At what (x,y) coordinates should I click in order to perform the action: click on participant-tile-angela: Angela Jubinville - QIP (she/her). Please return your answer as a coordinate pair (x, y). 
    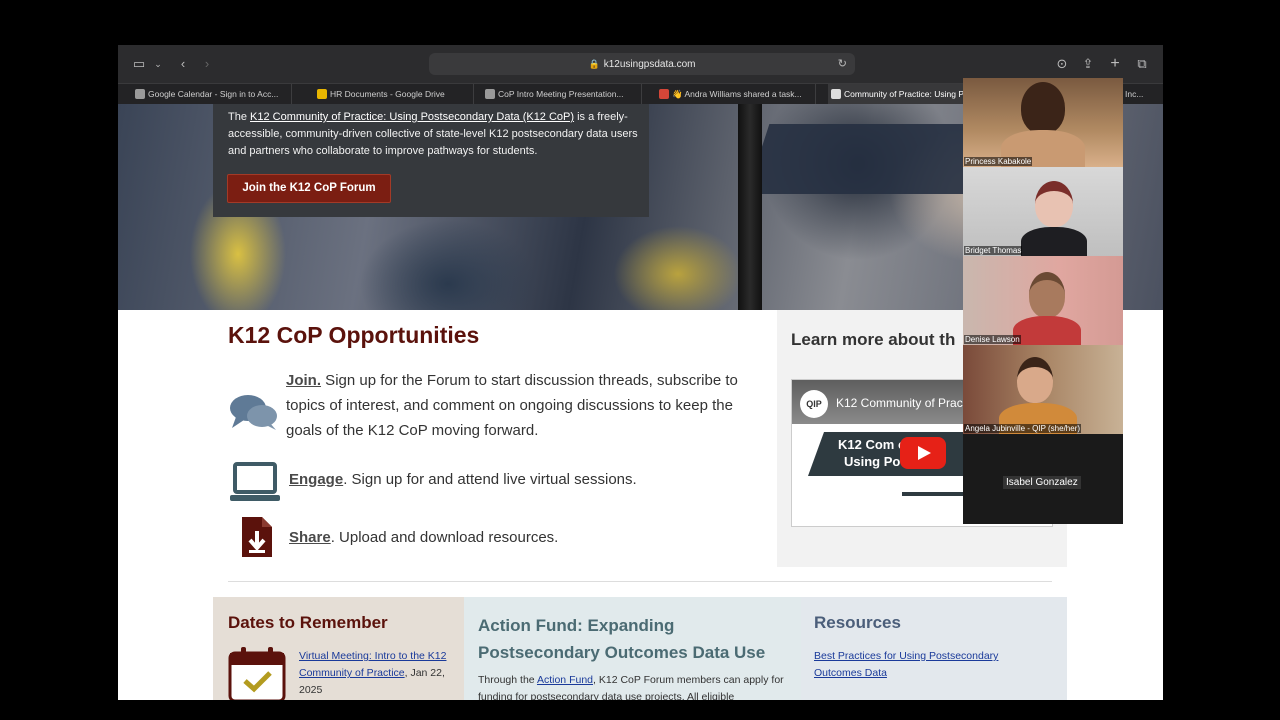
    Looking at the image, I should click on (1043, 389).